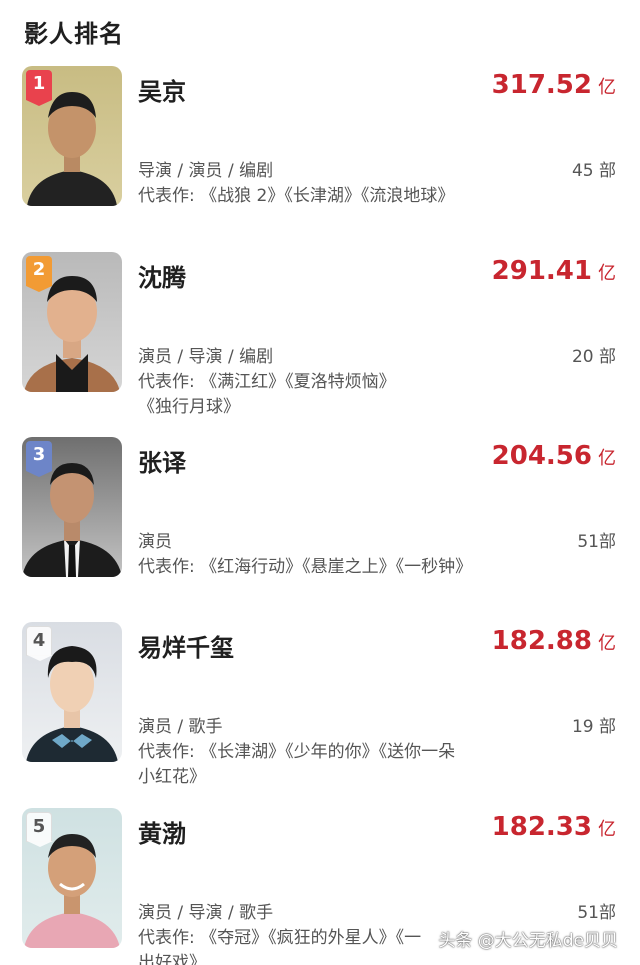 The image size is (640, 965). Describe the element at coordinates (297, 752) in the screenshot. I see `works-line: 代表作: 《长津湖》《少年的你》《送你一朵` at that location.